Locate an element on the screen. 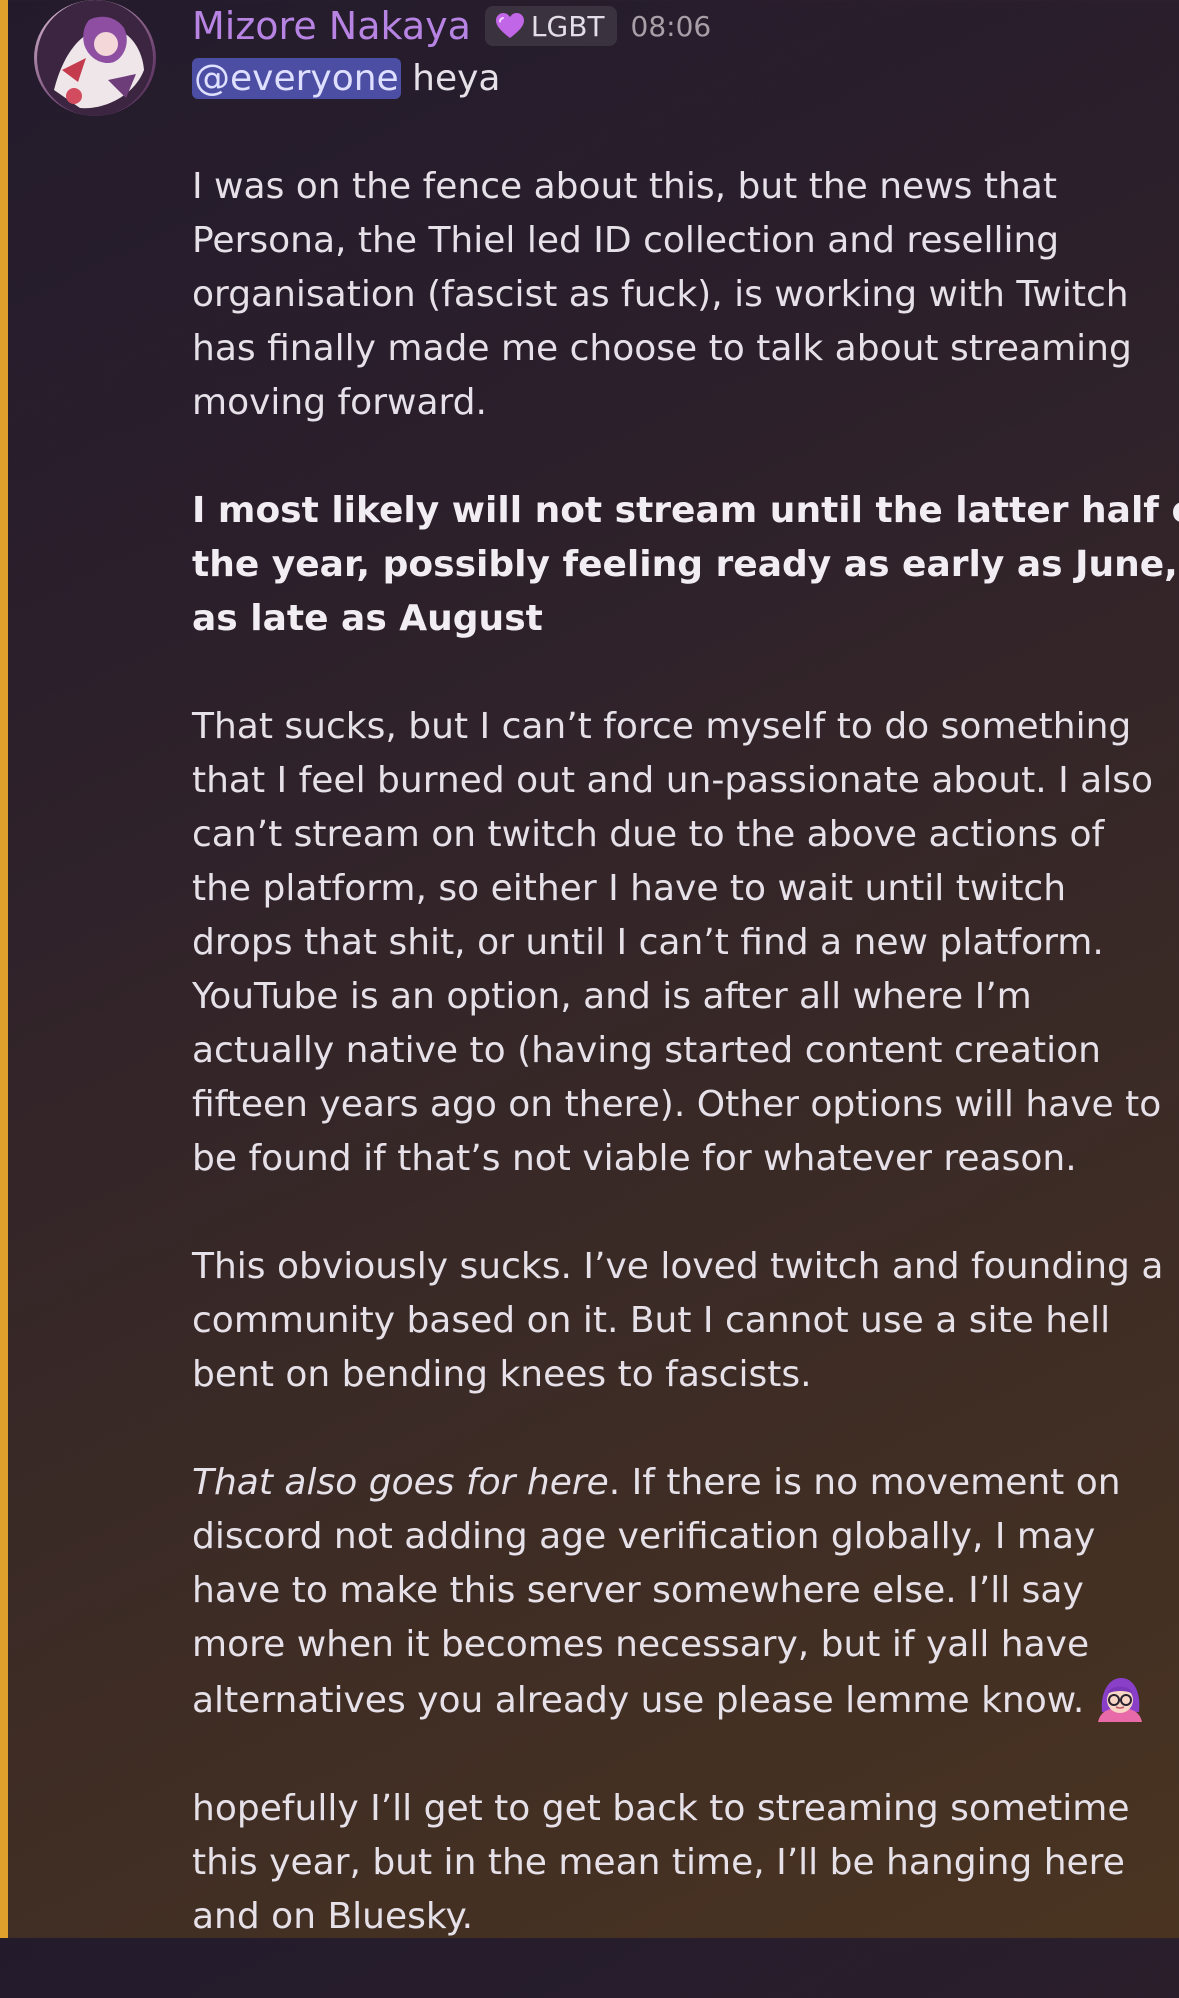 The width and height of the screenshot is (1179, 1998). everyone-mention: @everyone is located at coordinates (296, 78).